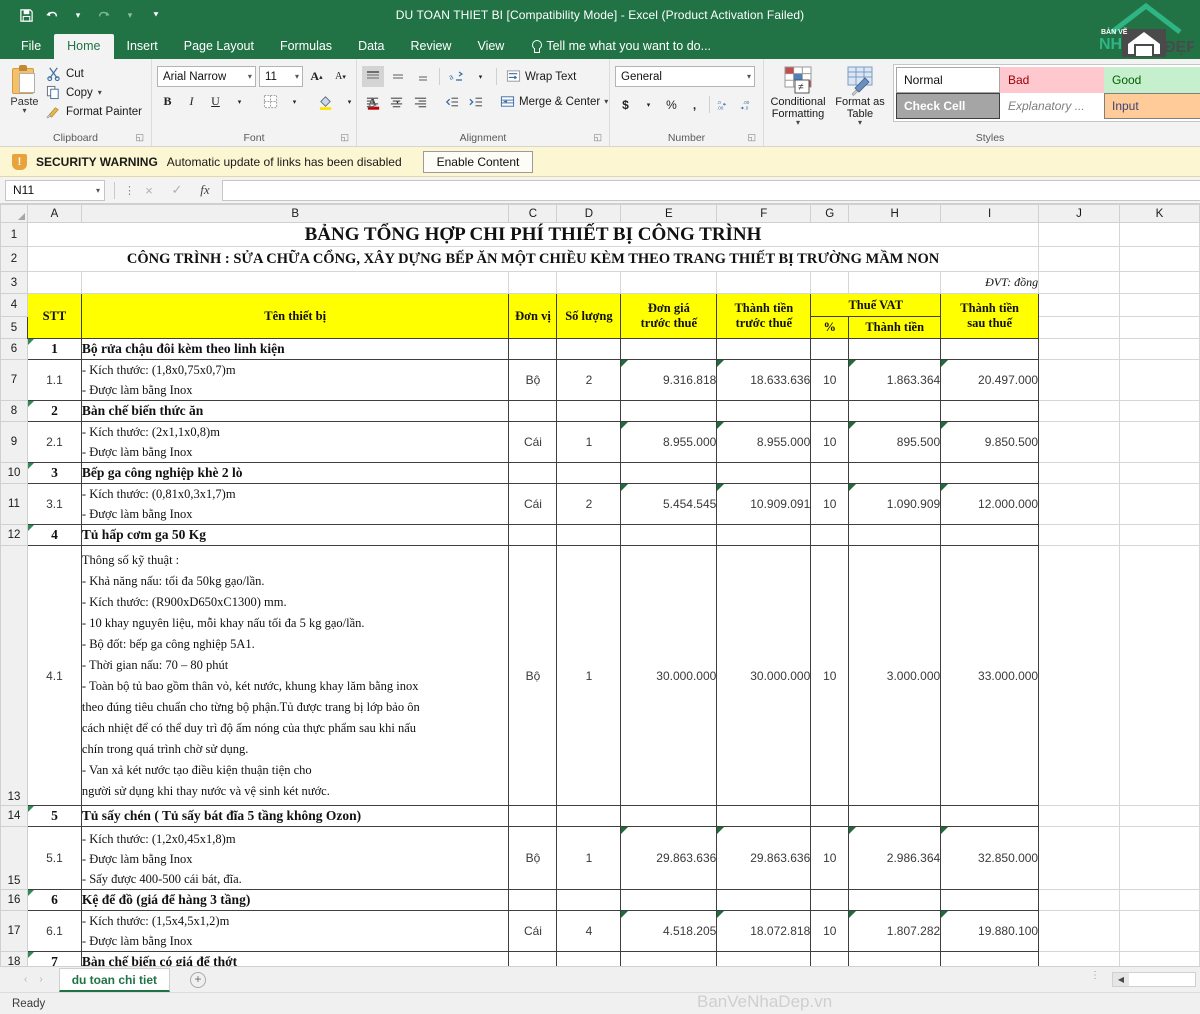 This screenshot has height=1014, width=1200. I want to click on tab-view: View, so click(490, 46).